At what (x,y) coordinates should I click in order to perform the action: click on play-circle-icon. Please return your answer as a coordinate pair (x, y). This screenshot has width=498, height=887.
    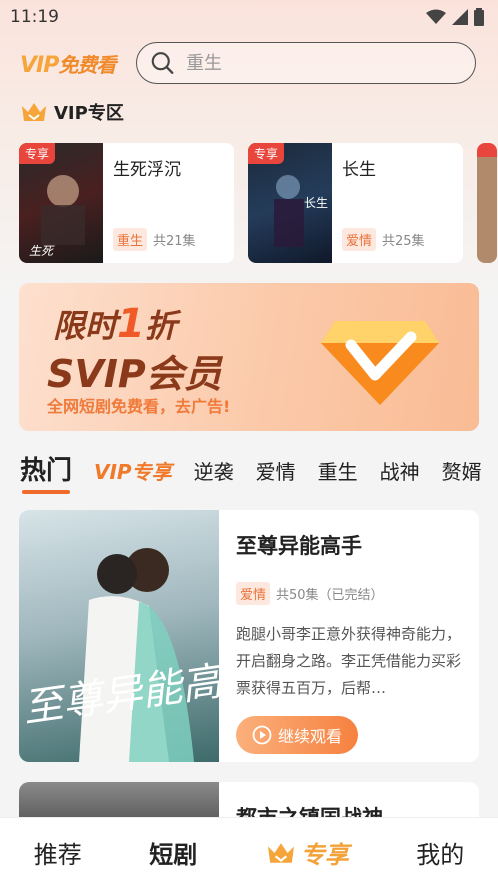
    Looking at the image, I should click on (262, 735).